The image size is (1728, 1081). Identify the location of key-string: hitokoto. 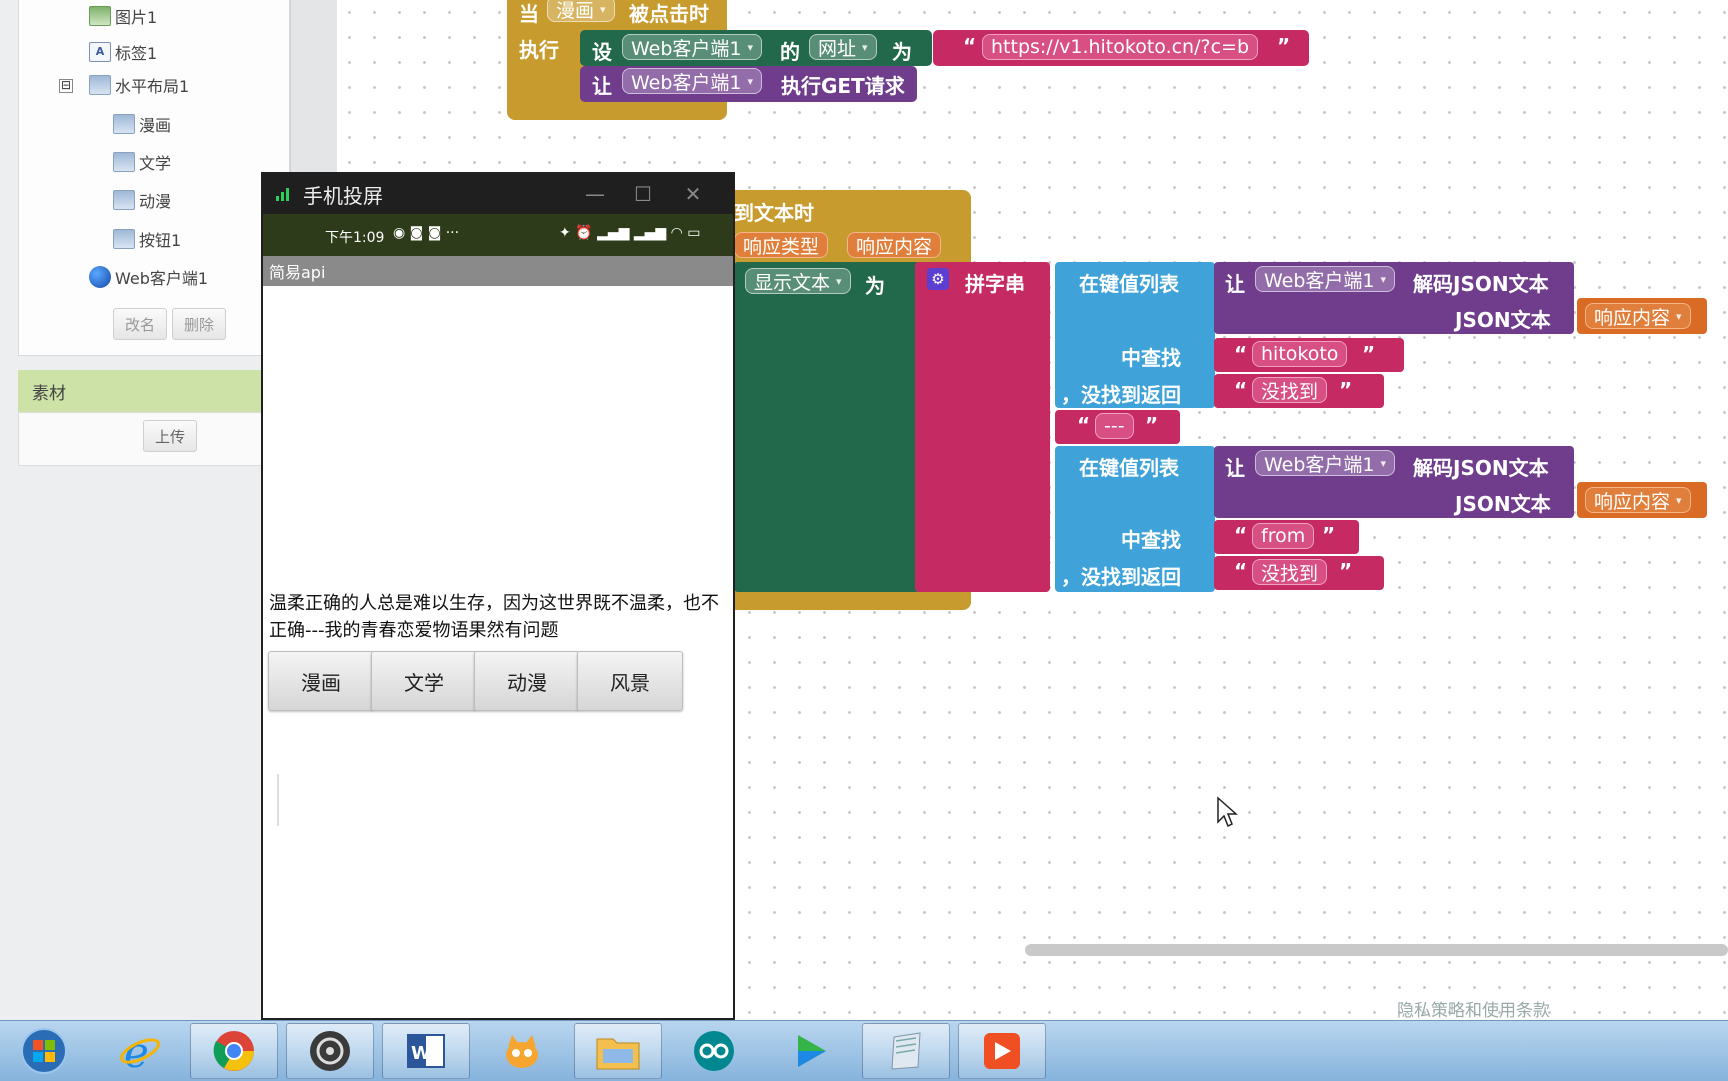
(1300, 354).